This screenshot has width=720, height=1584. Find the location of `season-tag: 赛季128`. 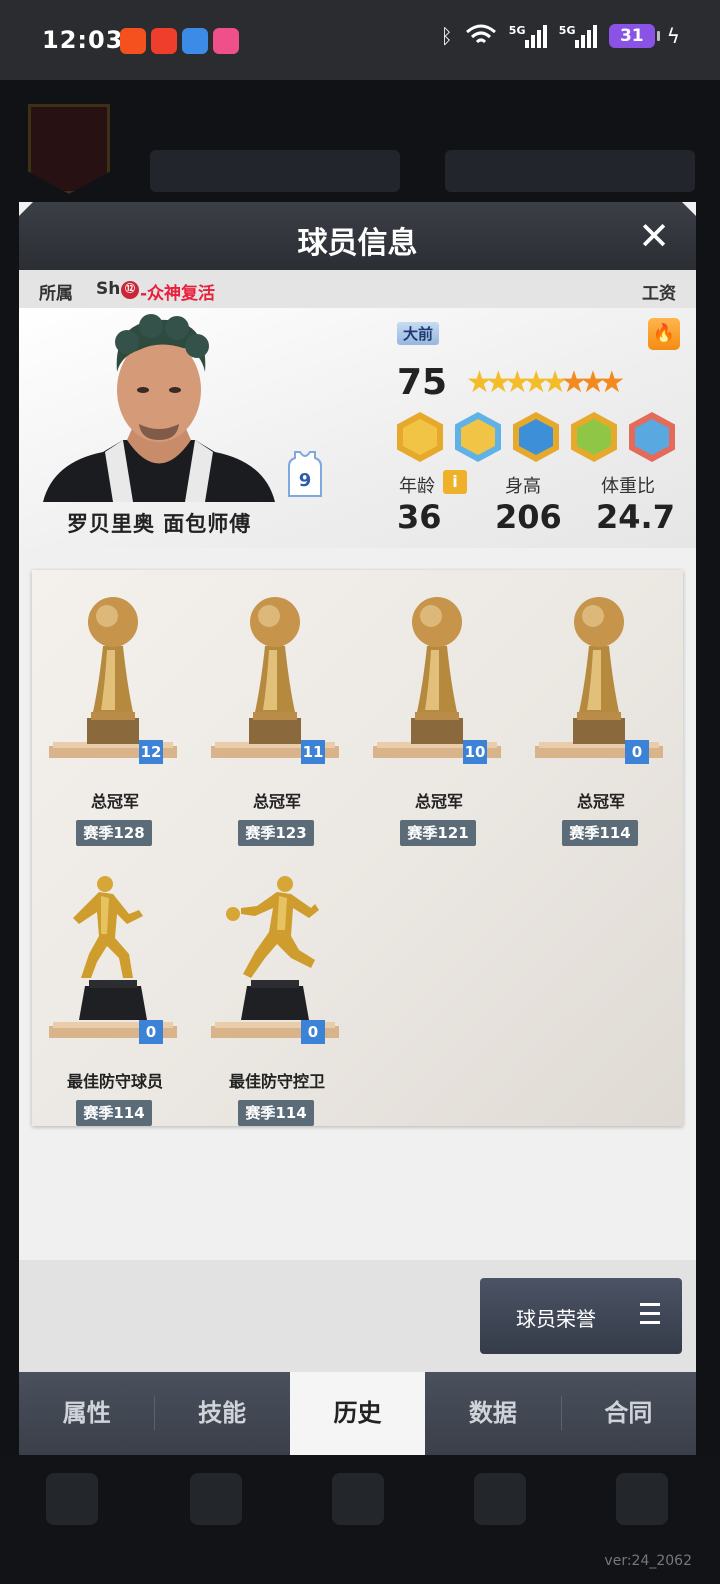

season-tag: 赛季128 is located at coordinates (114, 833).